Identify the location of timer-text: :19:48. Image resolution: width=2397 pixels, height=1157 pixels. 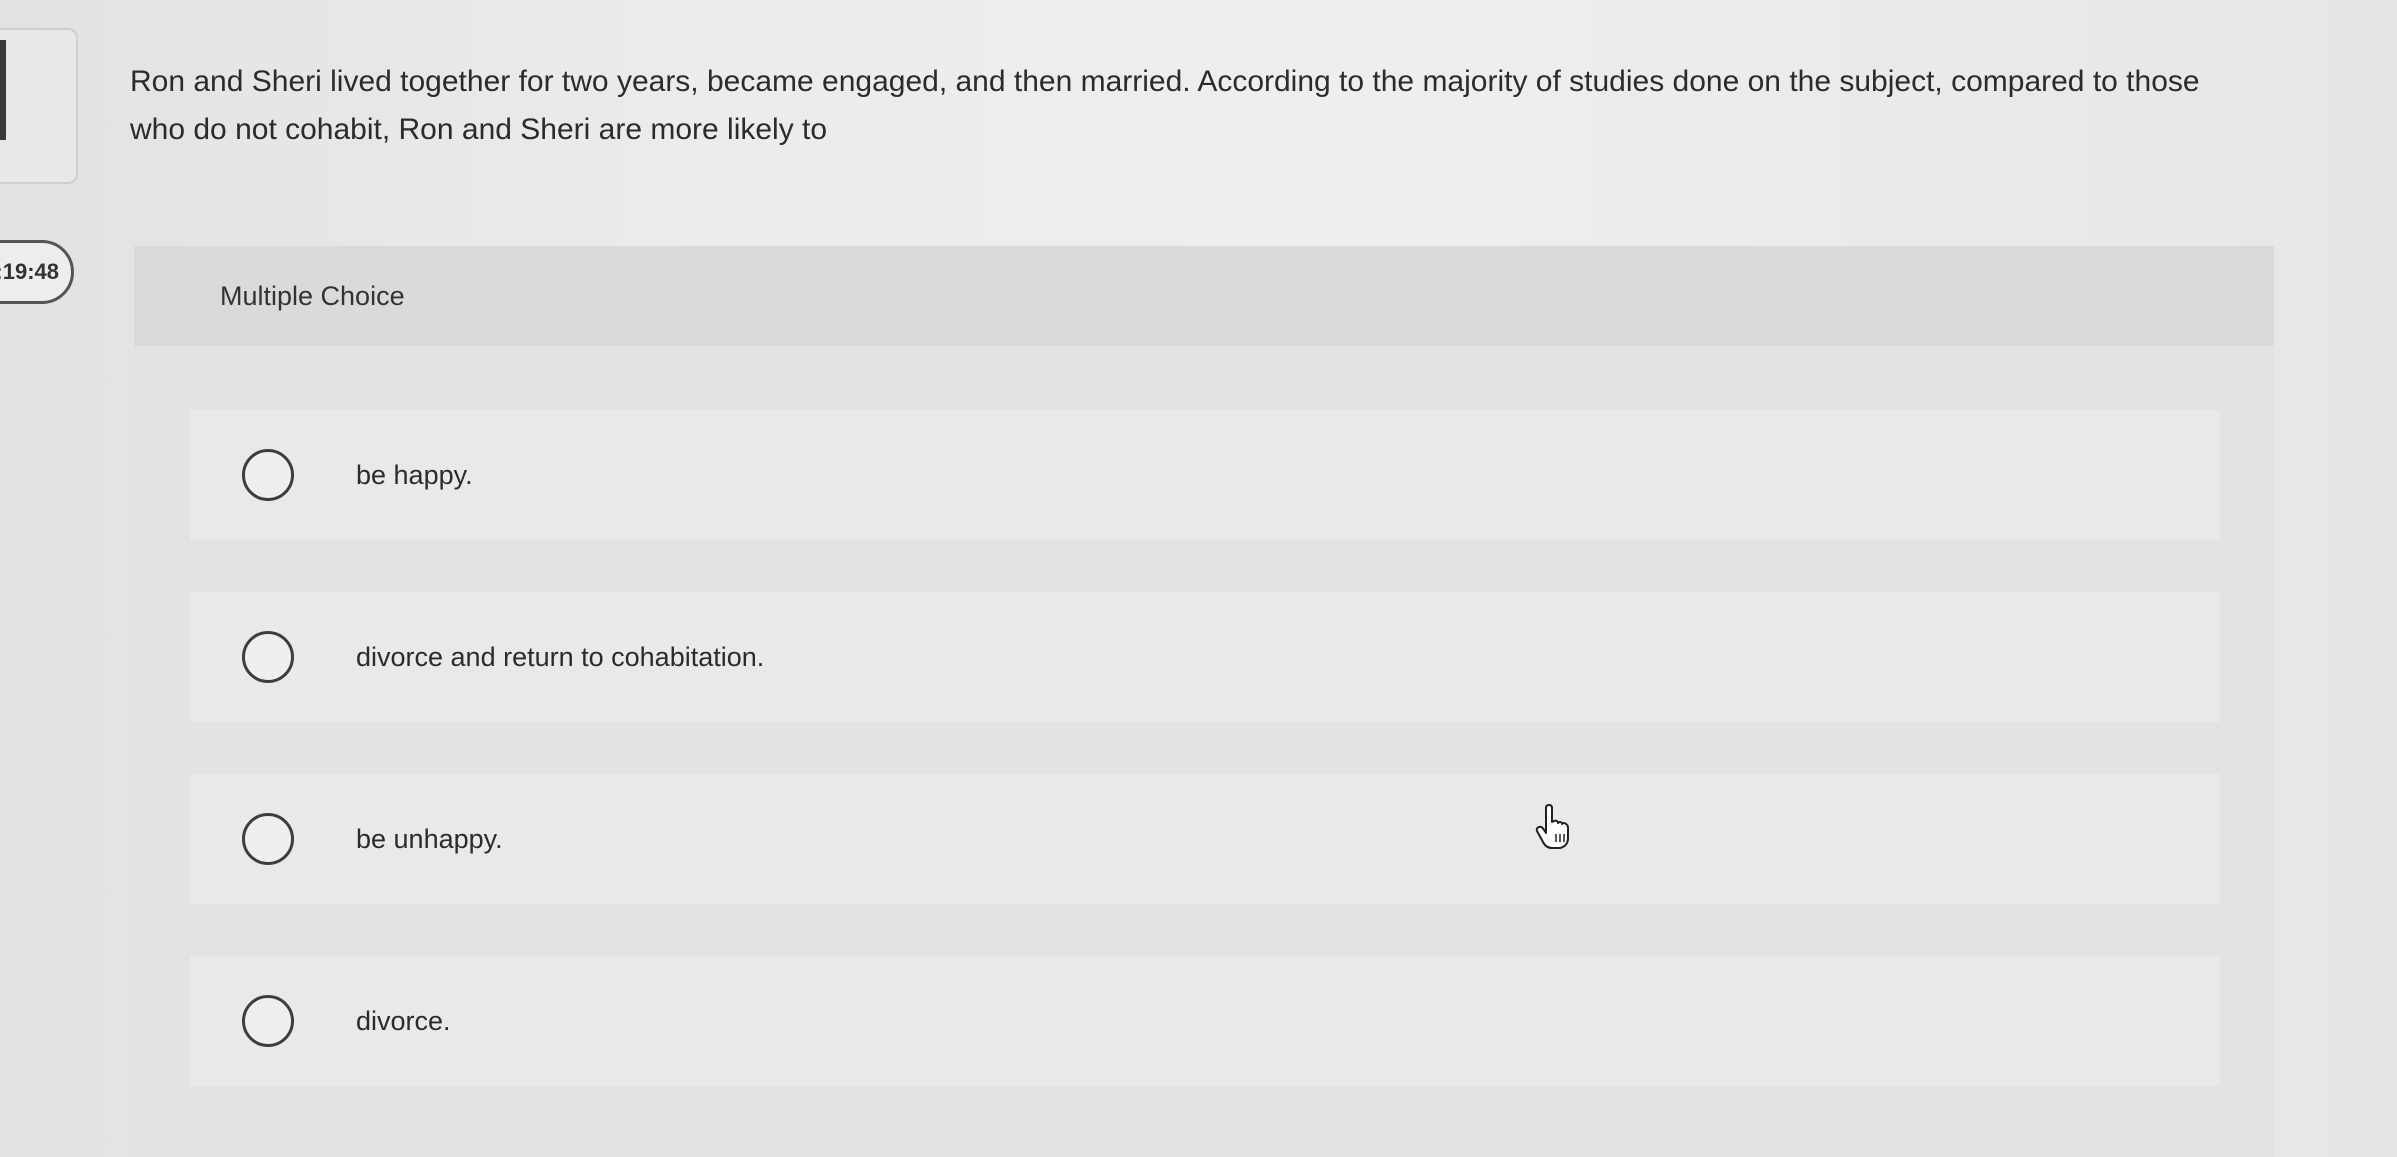
(29, 271).